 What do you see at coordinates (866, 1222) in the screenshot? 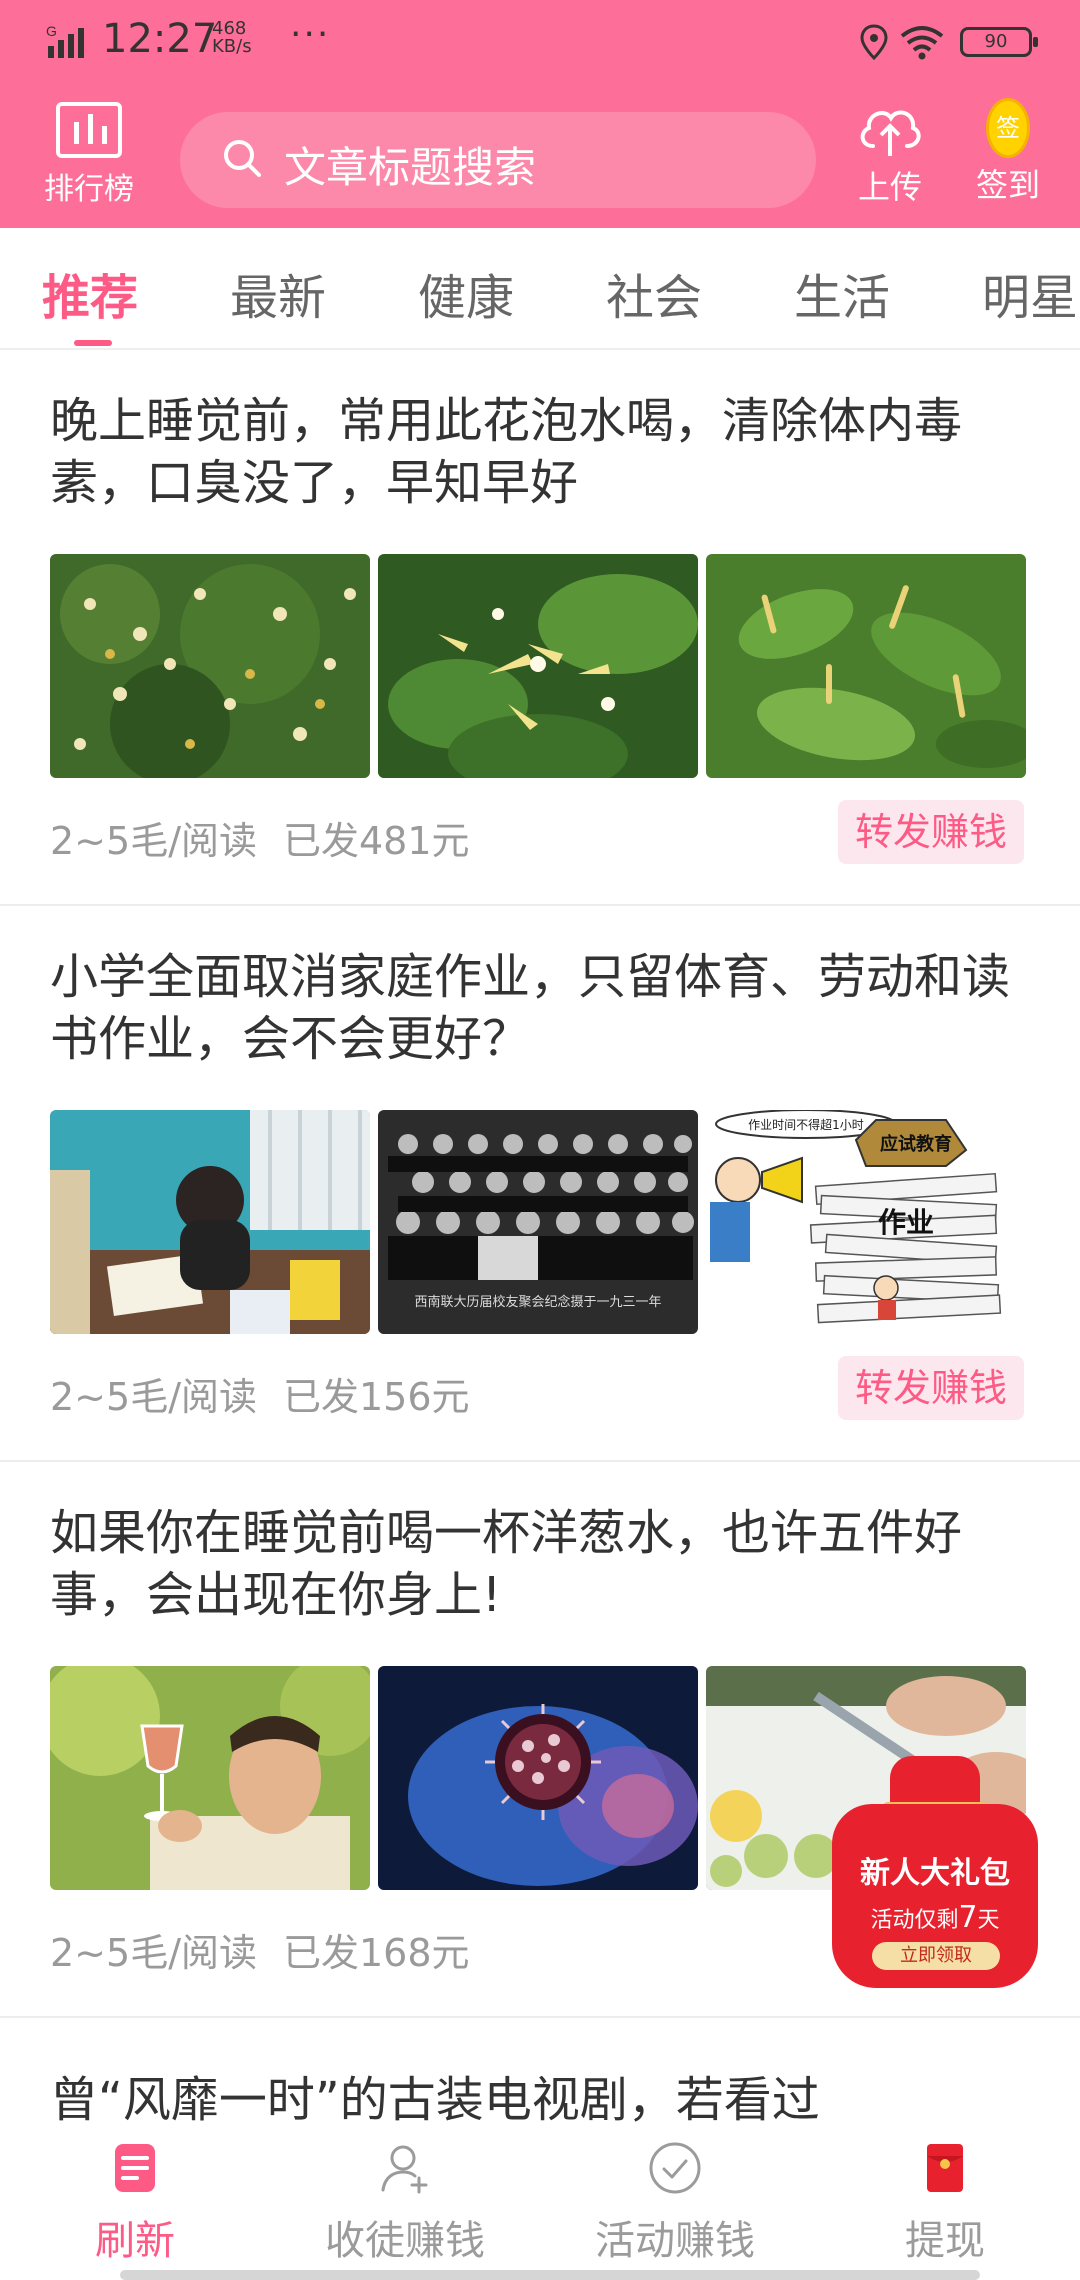
I see `homework-cartoon-image: 作业时间不得超1小时 应试教育 作业` at bounding box center [866, 1222].